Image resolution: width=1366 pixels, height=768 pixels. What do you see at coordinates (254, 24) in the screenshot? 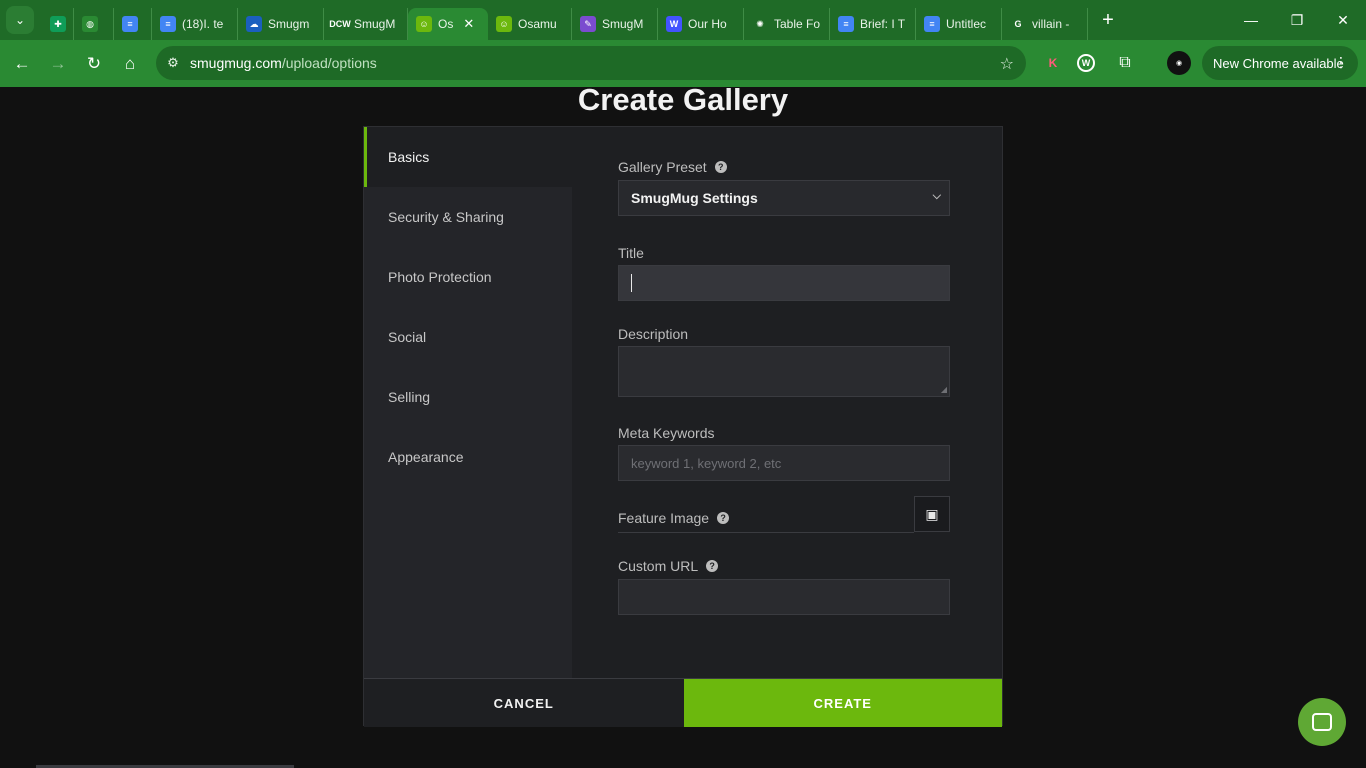
I see `cloud-icon: ☁` at bounding box center [254, 24].